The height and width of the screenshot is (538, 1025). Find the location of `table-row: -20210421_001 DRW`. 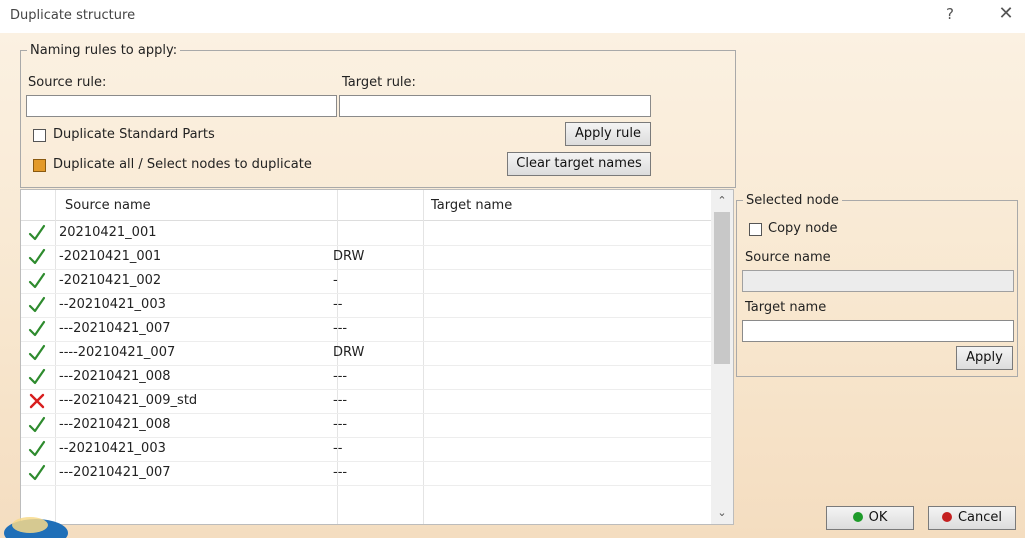

table-row: -20210421_001 DRW is located at coordinates (366, 257).